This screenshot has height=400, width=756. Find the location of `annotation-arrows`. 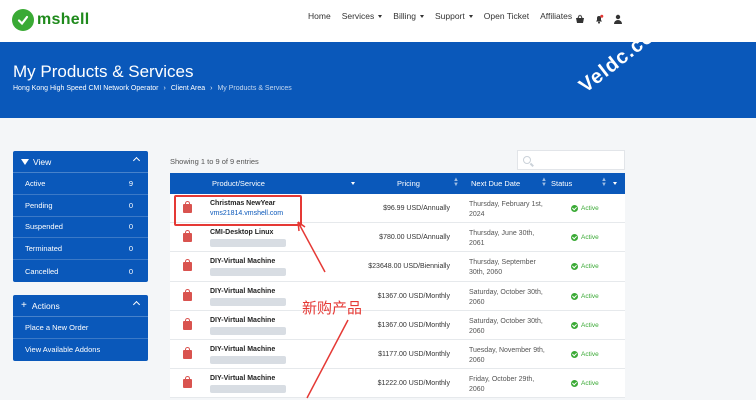

annotation-arrows is located at coordinates (323, 310).